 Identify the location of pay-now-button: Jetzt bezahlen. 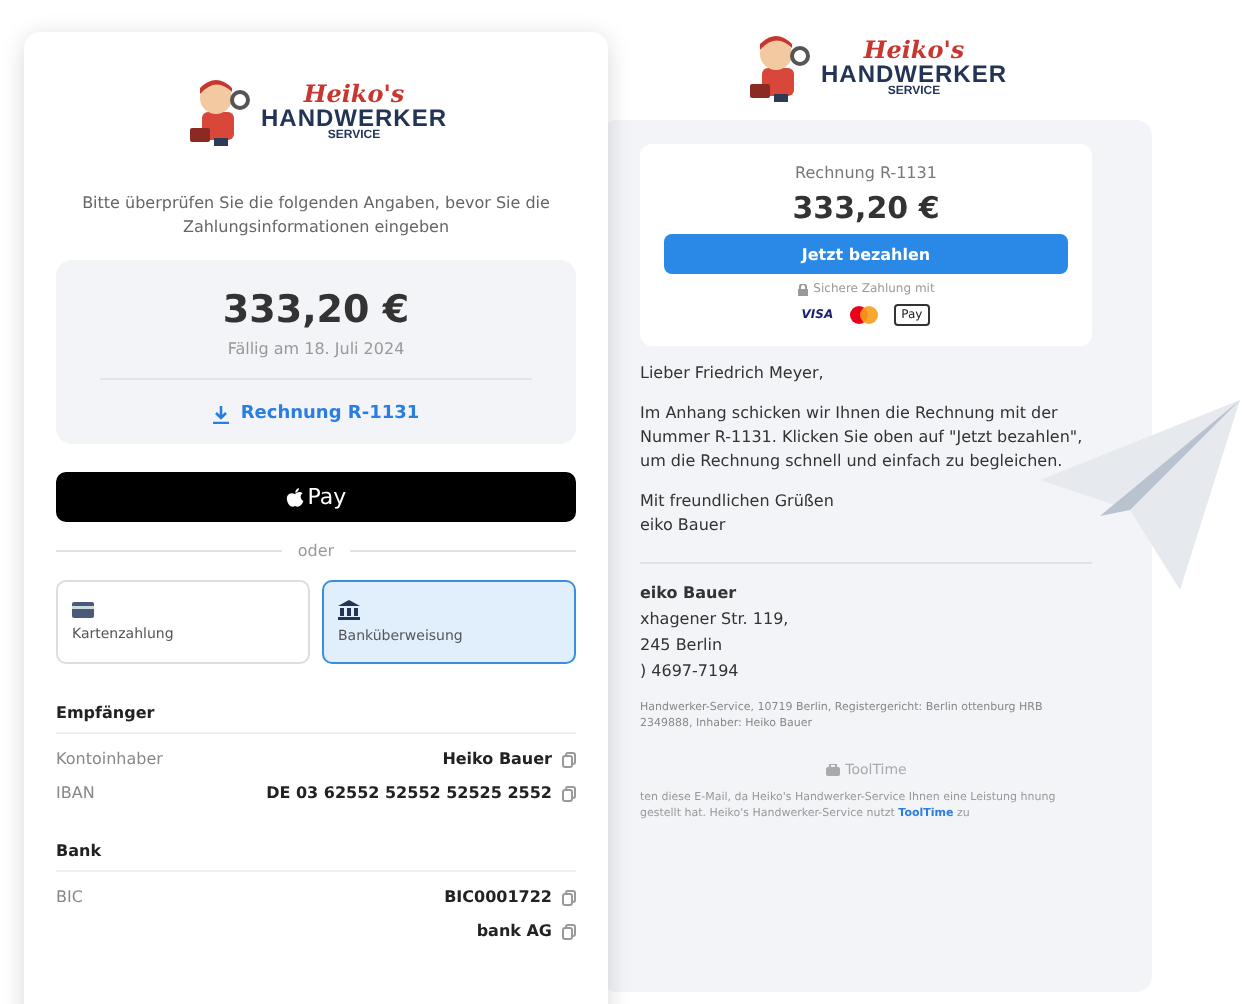
(866, 254).